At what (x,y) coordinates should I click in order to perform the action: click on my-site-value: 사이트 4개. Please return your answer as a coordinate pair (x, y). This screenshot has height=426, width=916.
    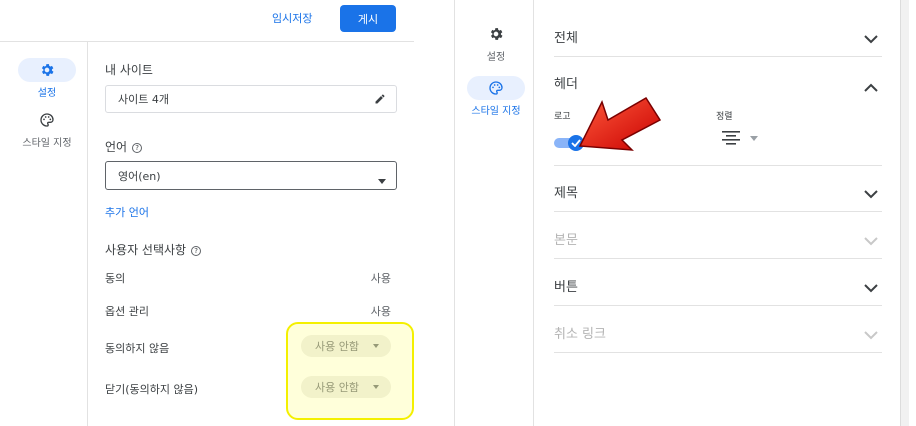
    Looking at the image, I should click on (143, 99).